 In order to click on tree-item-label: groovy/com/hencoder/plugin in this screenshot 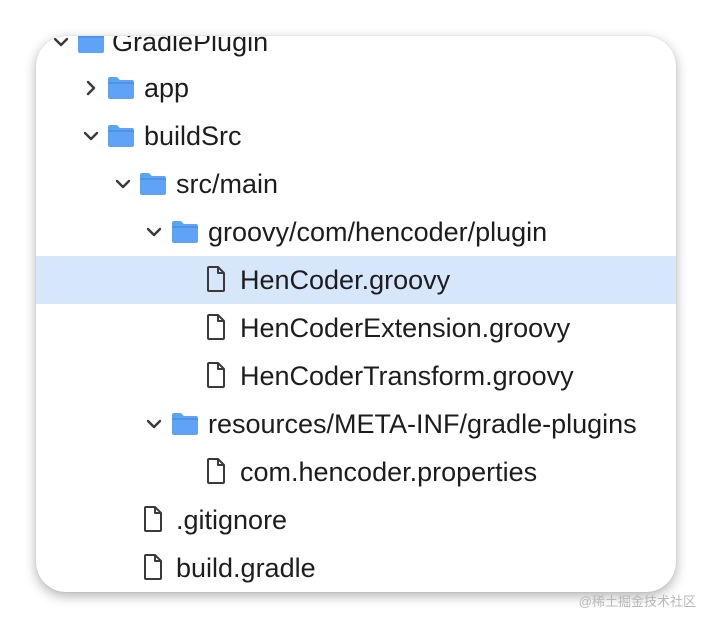, I will do `click(378, 232)`.